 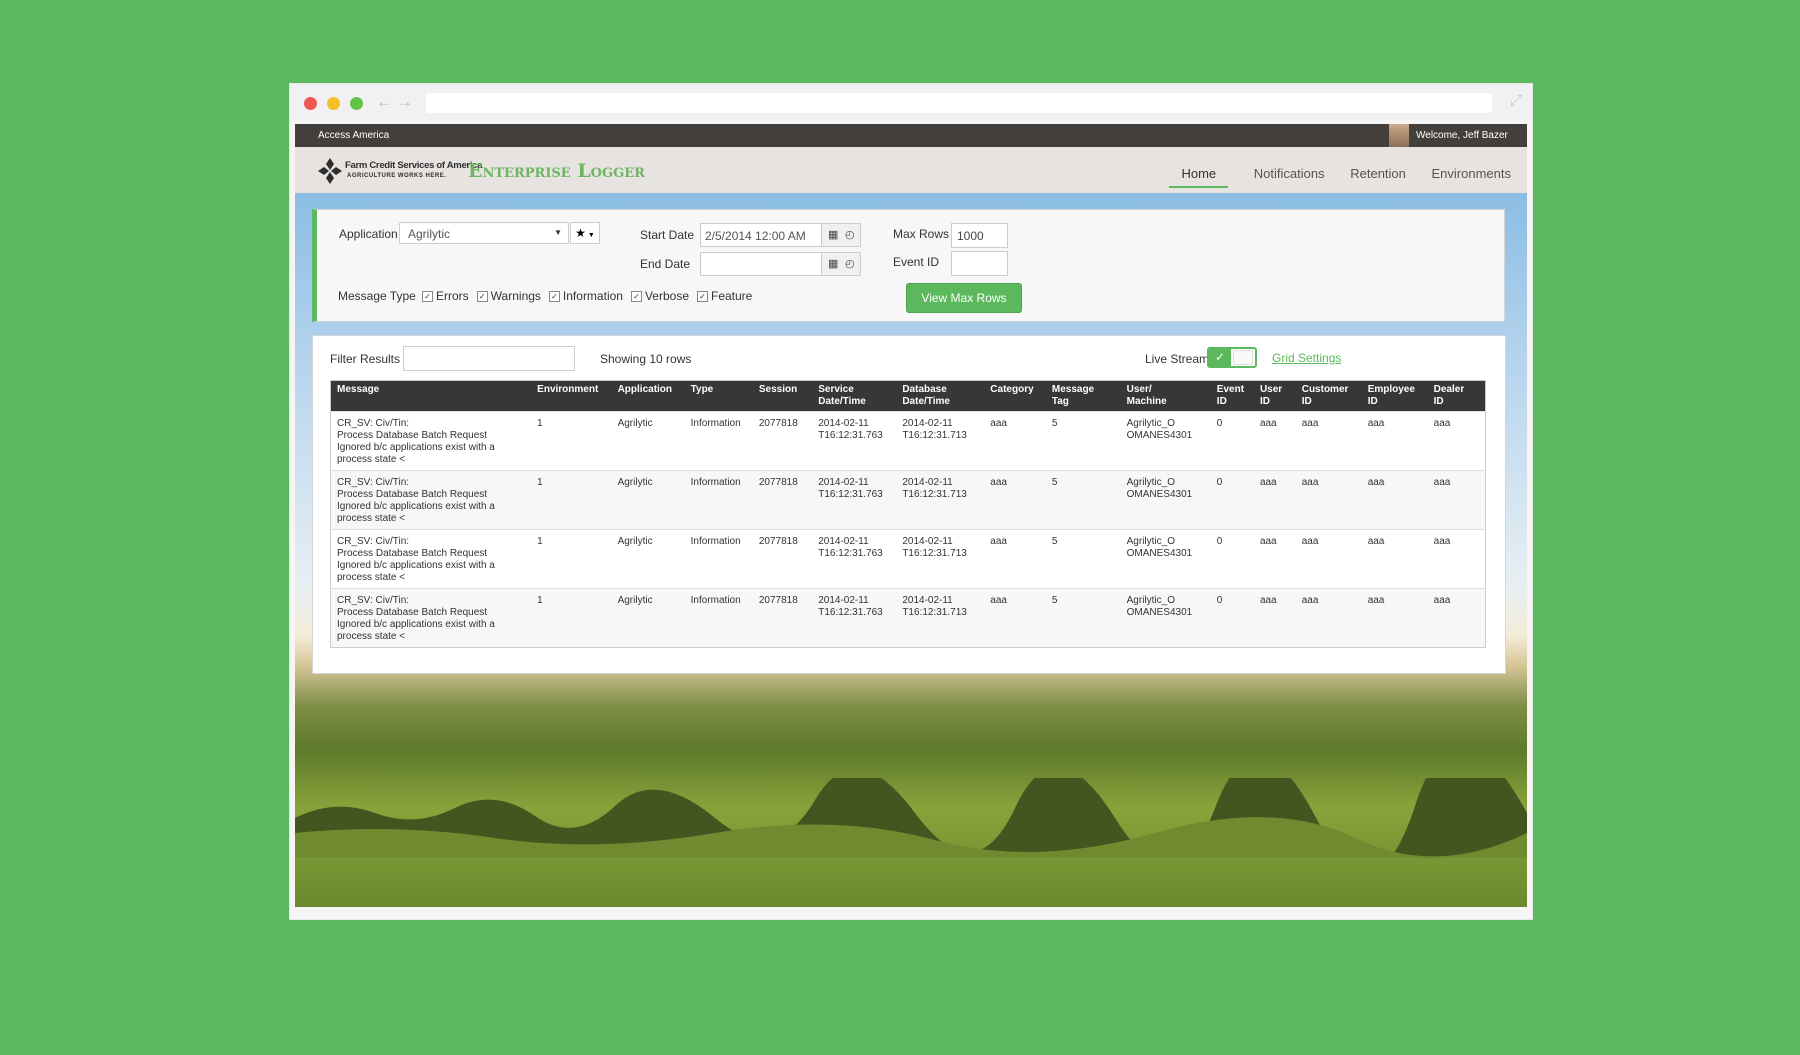 I want to click on grid-settings-link: Grid Settings, so click(x=1306, y=358).